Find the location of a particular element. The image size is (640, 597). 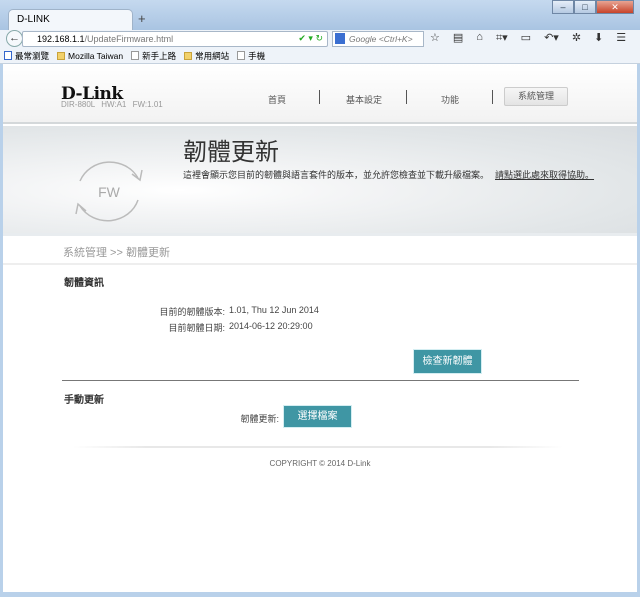

bookmark-label: 手機 is located at coordinates (257, 55).